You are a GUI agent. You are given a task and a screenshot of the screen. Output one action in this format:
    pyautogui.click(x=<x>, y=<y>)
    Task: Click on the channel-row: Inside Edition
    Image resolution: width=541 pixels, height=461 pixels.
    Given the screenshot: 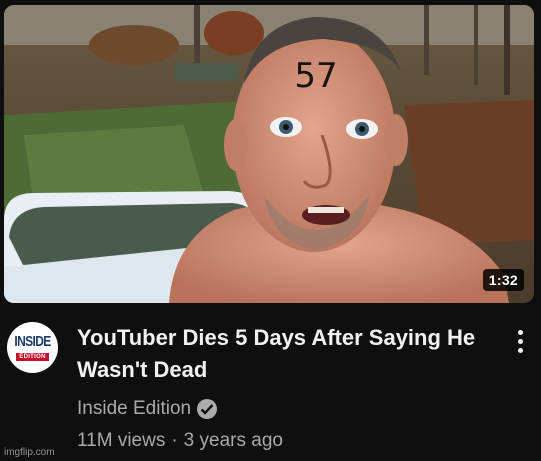 What is the action you would take?
    pyautogui.click(x=147, y=409)
    